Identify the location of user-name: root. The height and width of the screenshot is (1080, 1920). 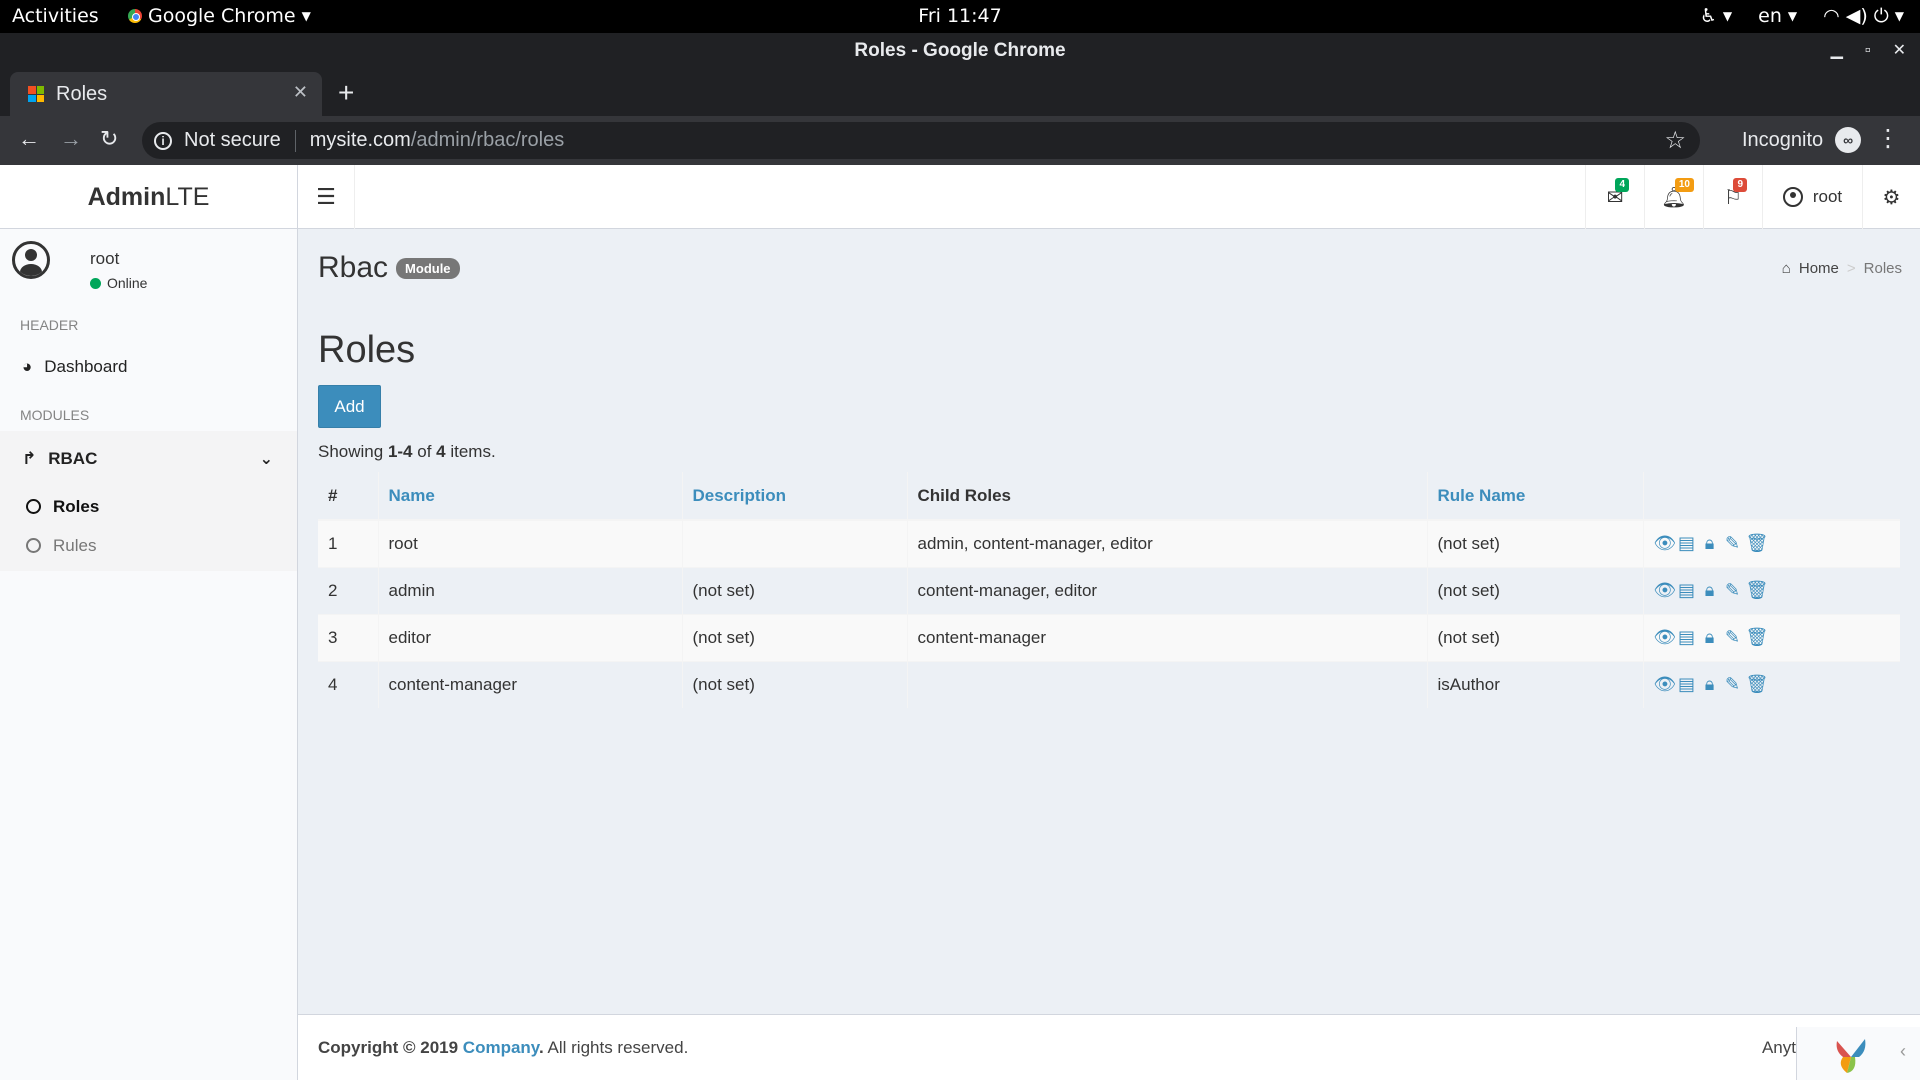
(105, 258).